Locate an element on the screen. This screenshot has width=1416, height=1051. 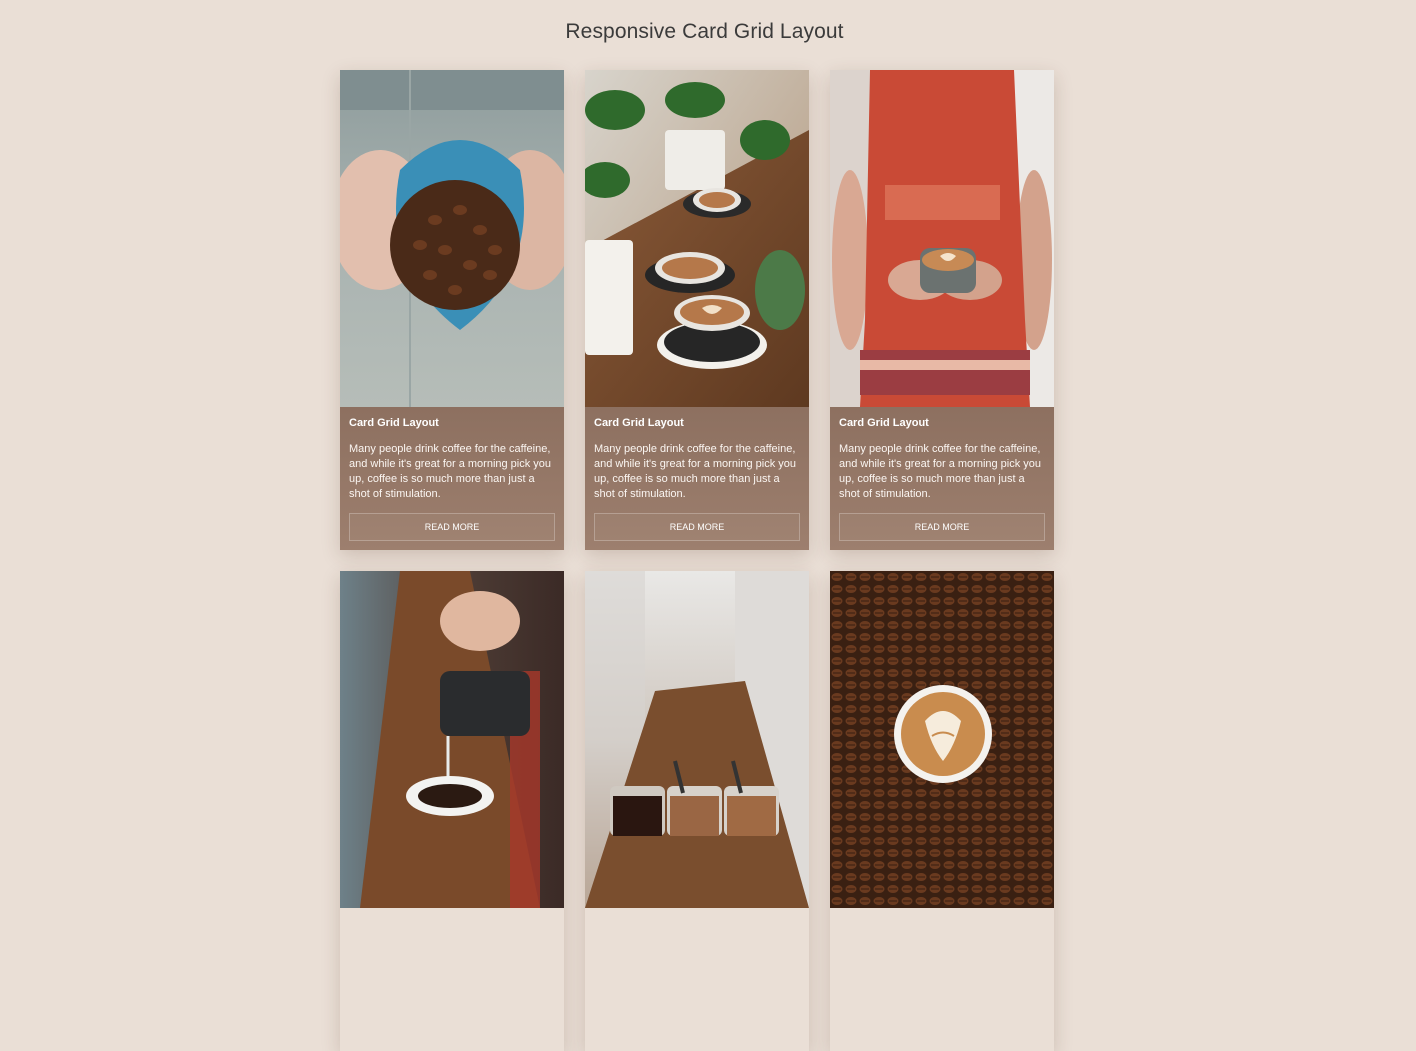
page-title: Responsive Card Grid Layout is located at coordinates (704, 31).